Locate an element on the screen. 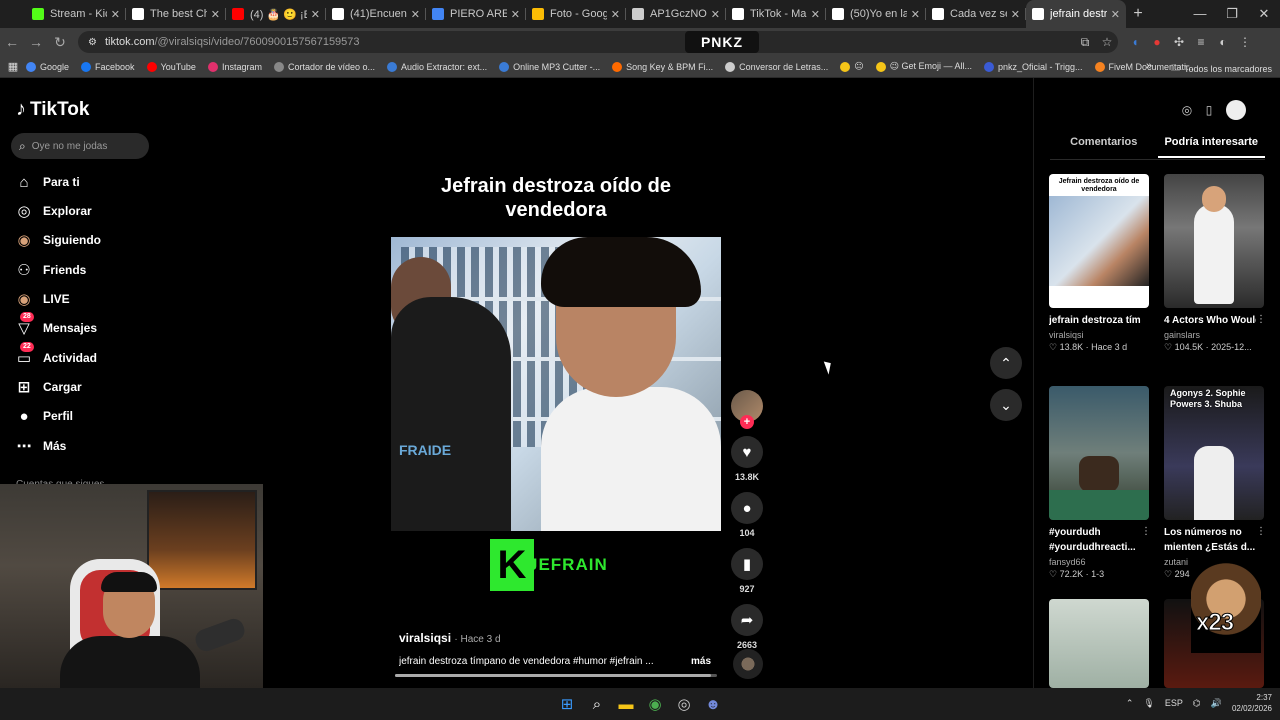 Image resolution: width=1280 pixels, height=720 pixels. card-user: fansyd66 is located at coordinates (1100, 562).